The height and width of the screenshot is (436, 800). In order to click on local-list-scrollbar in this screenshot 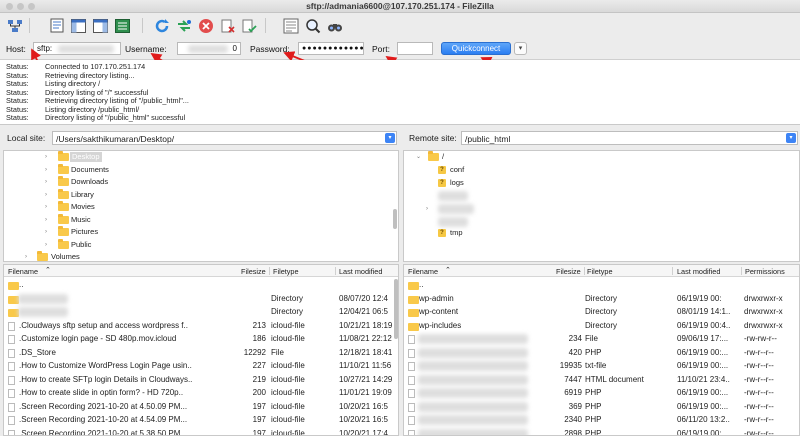, I will do `click(396, 309)`.